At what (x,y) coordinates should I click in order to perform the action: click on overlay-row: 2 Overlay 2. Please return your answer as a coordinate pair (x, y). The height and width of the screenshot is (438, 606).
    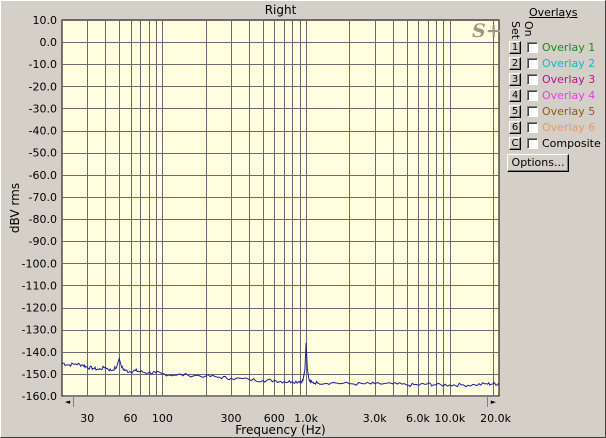
    Looking at the image, I should click on (557, 64).